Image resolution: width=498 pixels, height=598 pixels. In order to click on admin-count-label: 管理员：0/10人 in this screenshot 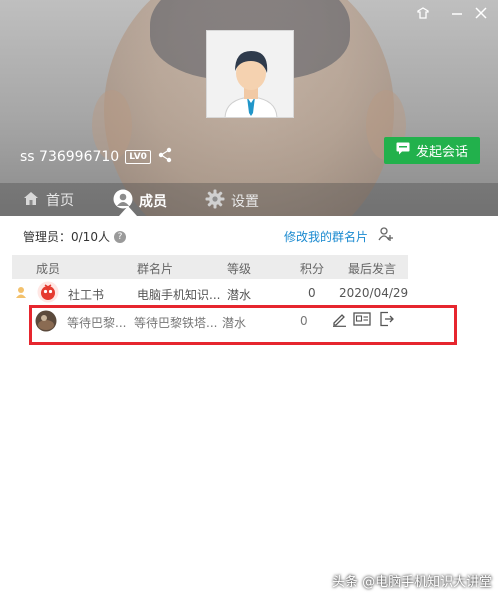, I will do `click(66, 237)`.